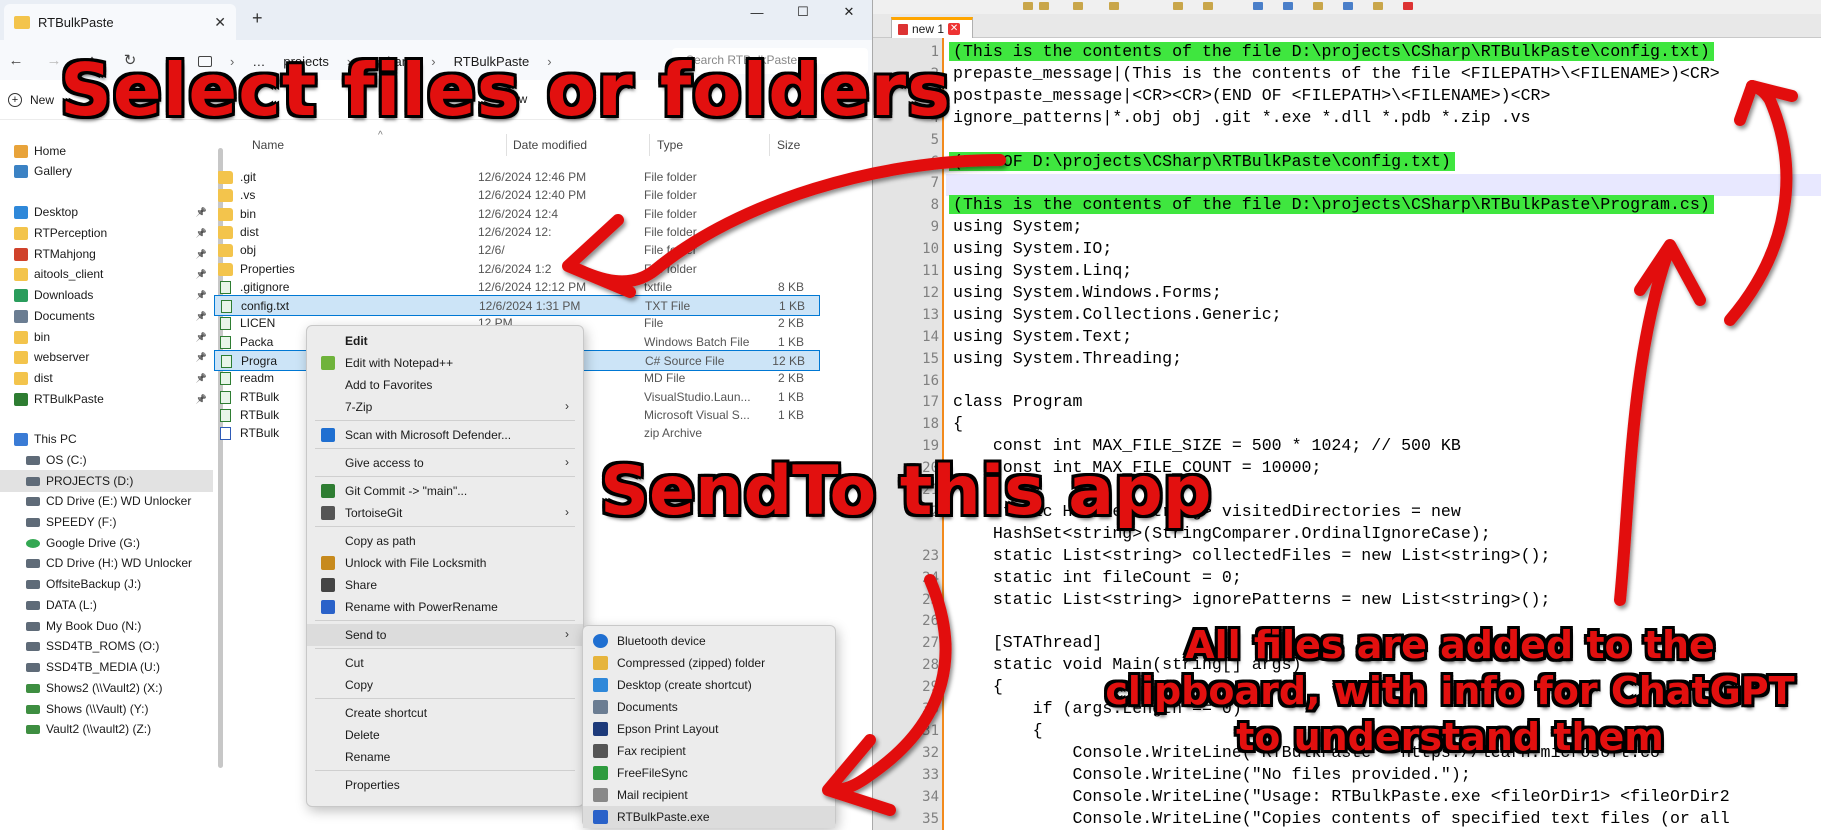  What do you see at coordinates (106, 399) in the screenshot?
I see `sidebar-item: RTBulkPaste 📌` at bounding box center [106, 399].